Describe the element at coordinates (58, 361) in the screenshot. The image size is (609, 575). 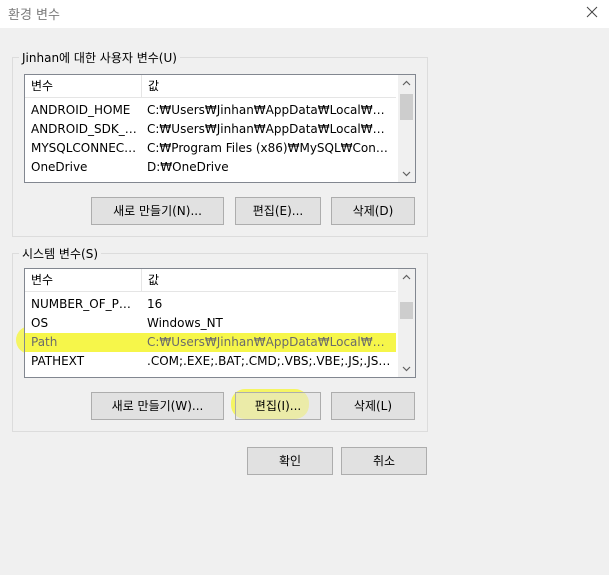
I see `variable-name: PATHEXT` at that location.